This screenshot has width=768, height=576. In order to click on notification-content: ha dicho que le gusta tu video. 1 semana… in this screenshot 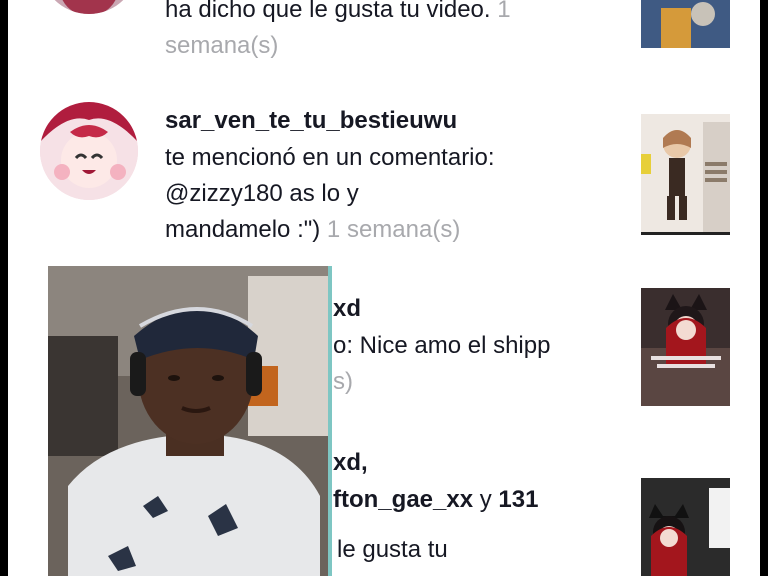, I will do `click(390, 32)`.